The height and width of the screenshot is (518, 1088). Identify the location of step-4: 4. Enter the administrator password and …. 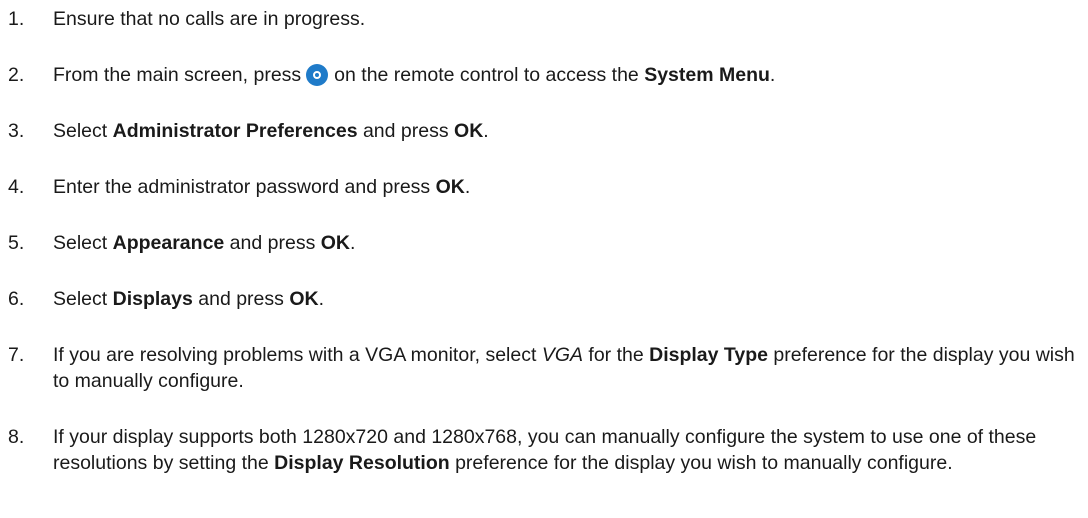
(544, 187).